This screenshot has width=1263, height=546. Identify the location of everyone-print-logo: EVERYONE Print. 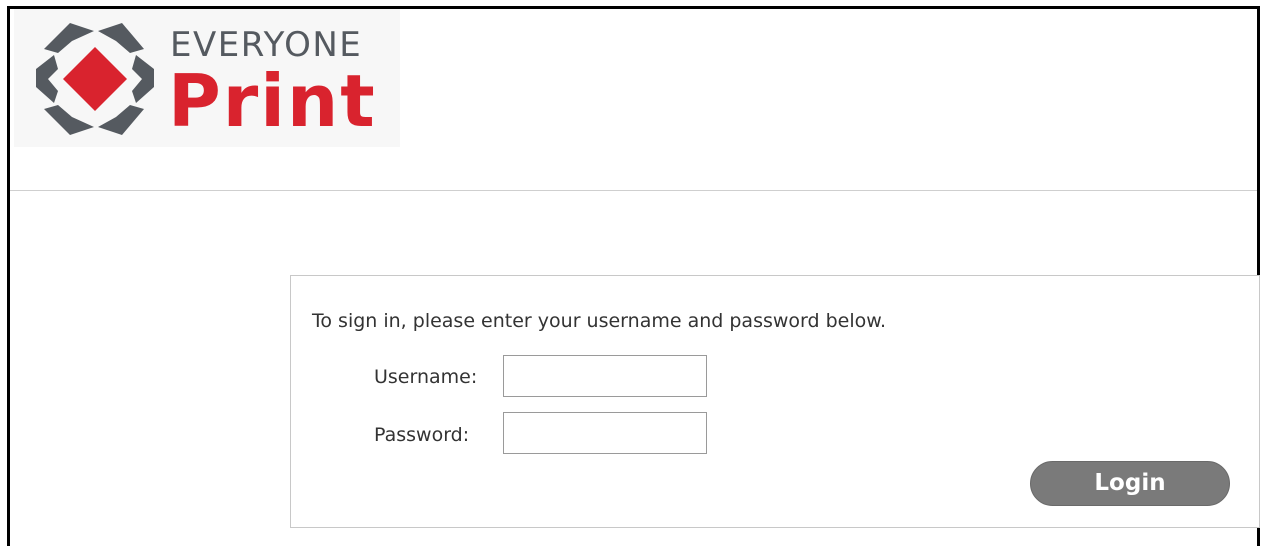
(207, 78).